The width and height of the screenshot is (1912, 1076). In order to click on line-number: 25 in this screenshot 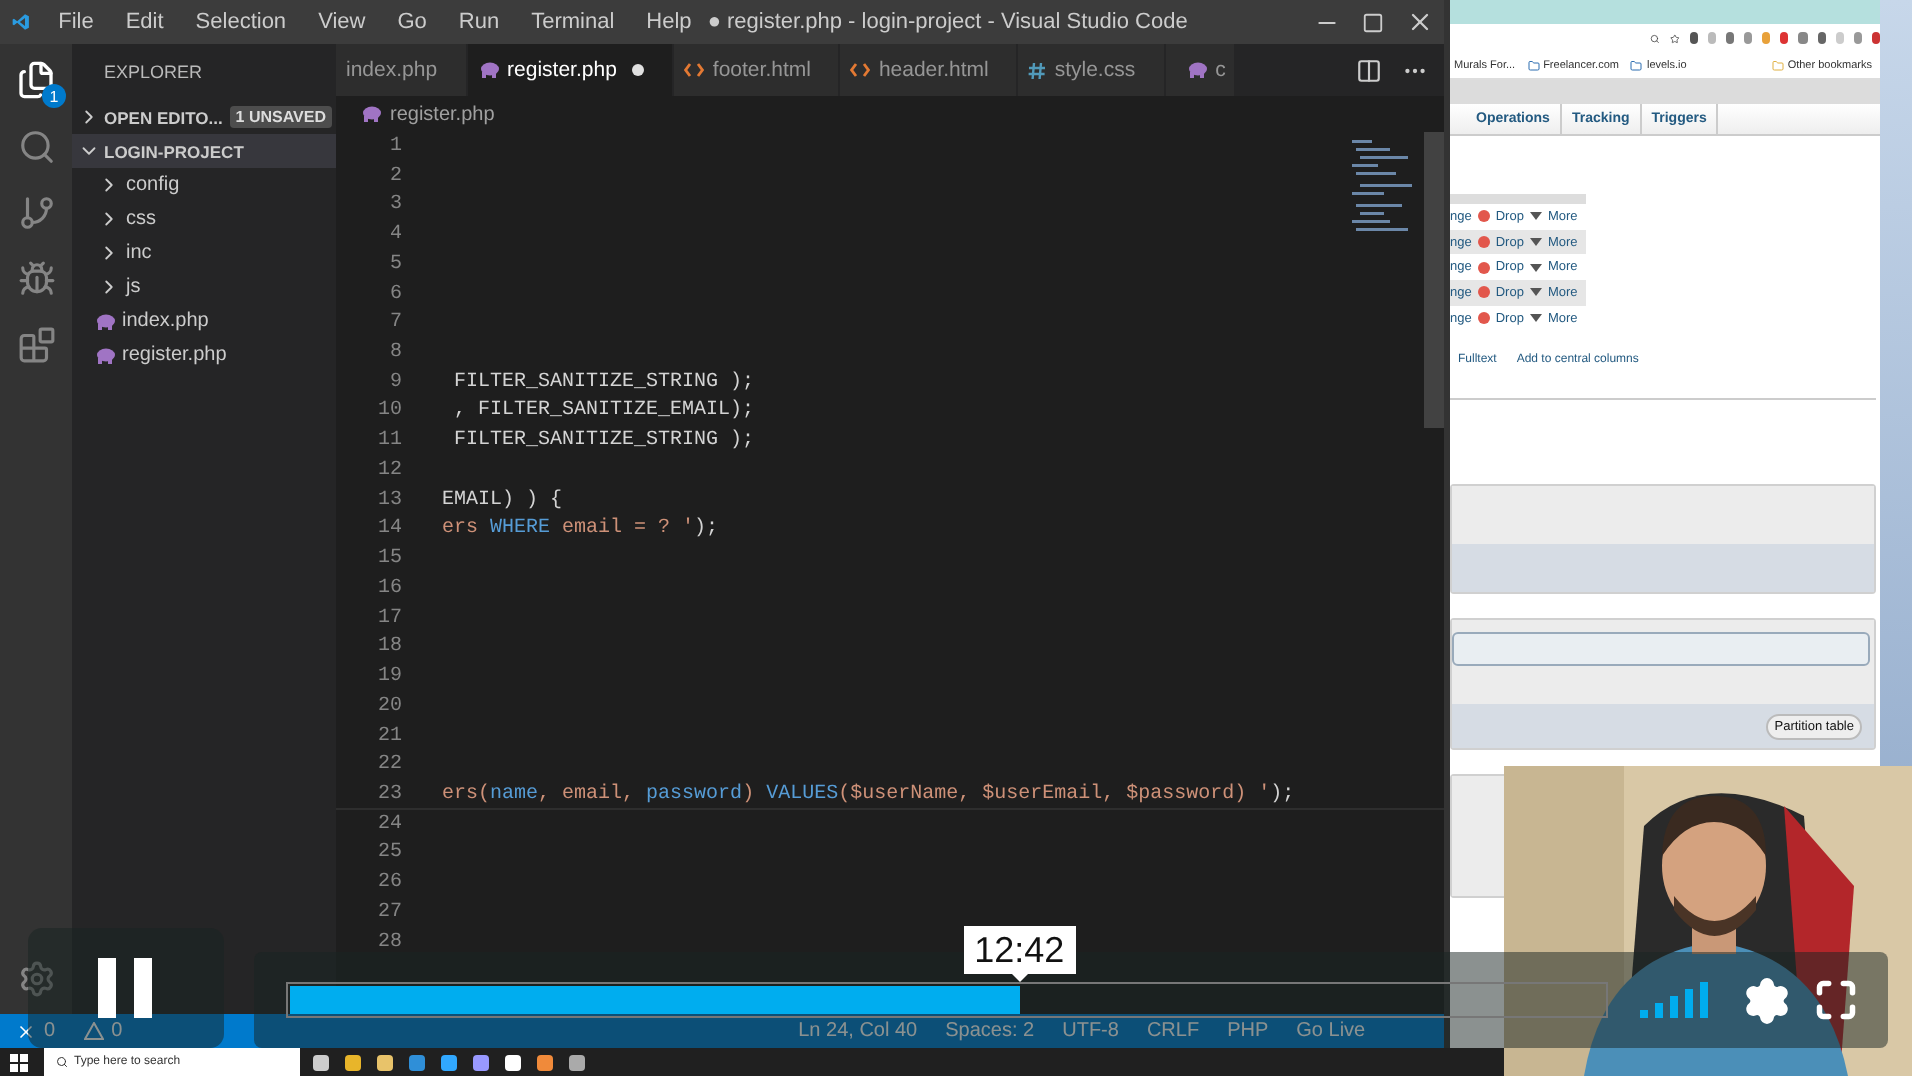, I will do `click(388, 853)`.